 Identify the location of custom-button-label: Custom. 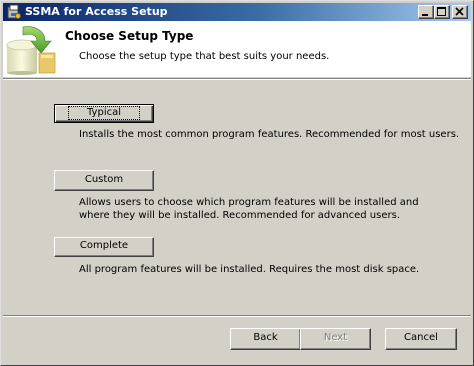
(104, 179).